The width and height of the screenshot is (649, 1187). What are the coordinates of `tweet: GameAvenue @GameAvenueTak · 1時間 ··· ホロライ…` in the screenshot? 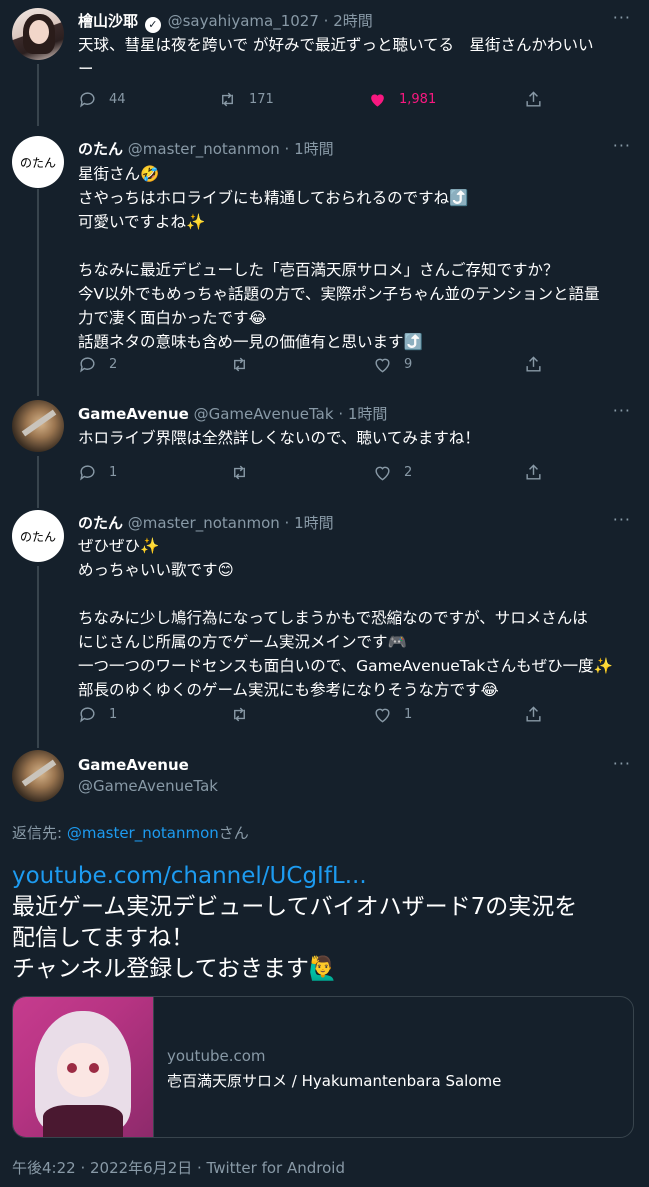 It's located at (324, 451).